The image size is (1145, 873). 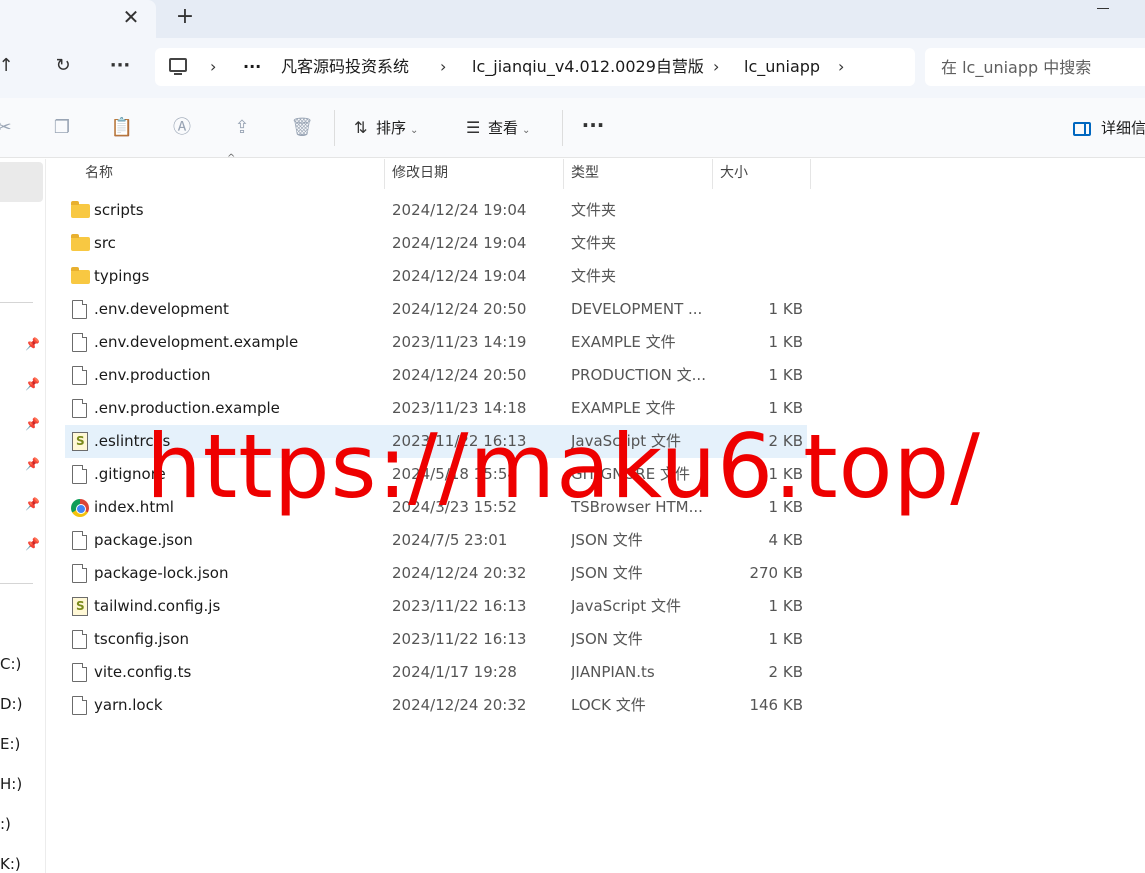 What do you see at coordinates (62, 128) in the screenshot?
I see `copy-icon: ❐` at bounding box center [62, 128].